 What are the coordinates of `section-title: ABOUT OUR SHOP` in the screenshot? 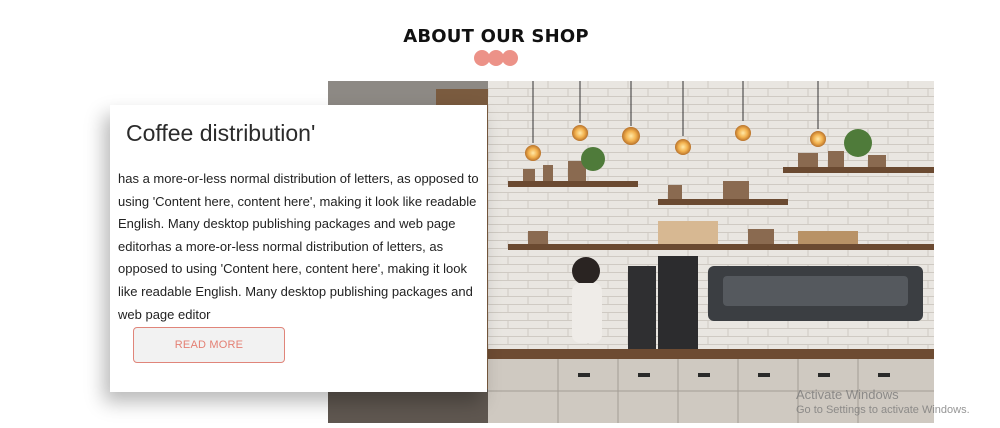 It's located at (496, 36).